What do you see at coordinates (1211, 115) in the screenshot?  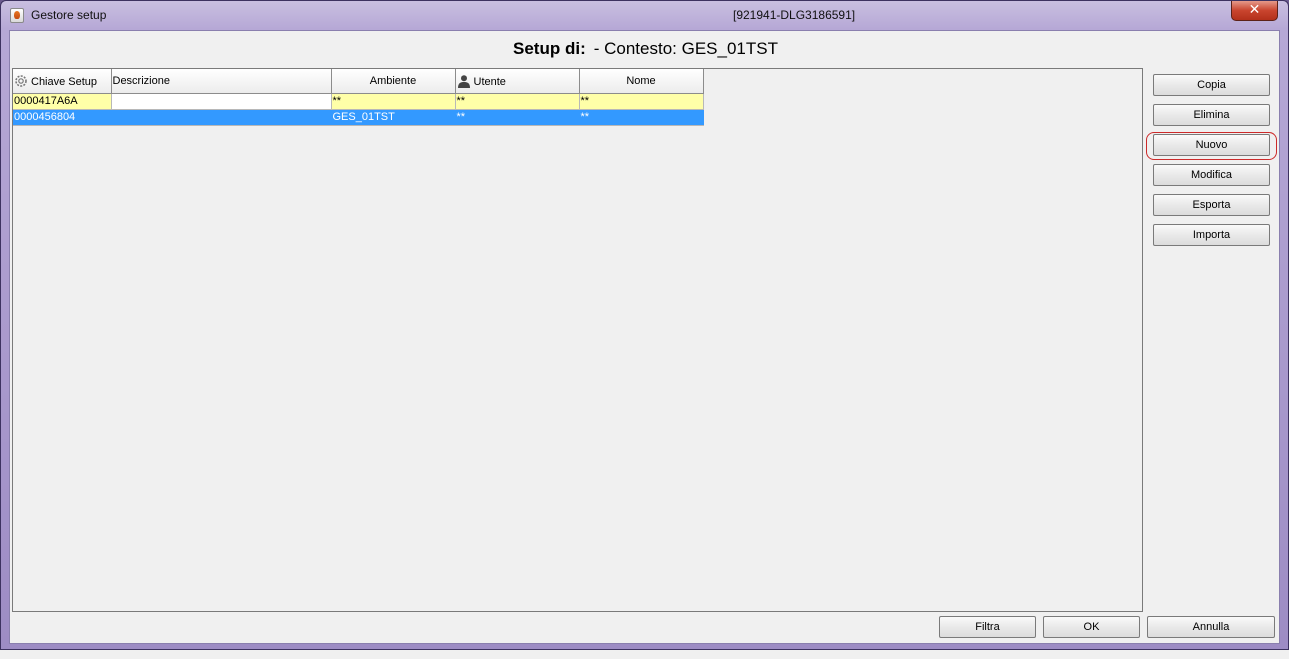 I see `elimina-button: Elimina` at bounding box center [1211, 115].